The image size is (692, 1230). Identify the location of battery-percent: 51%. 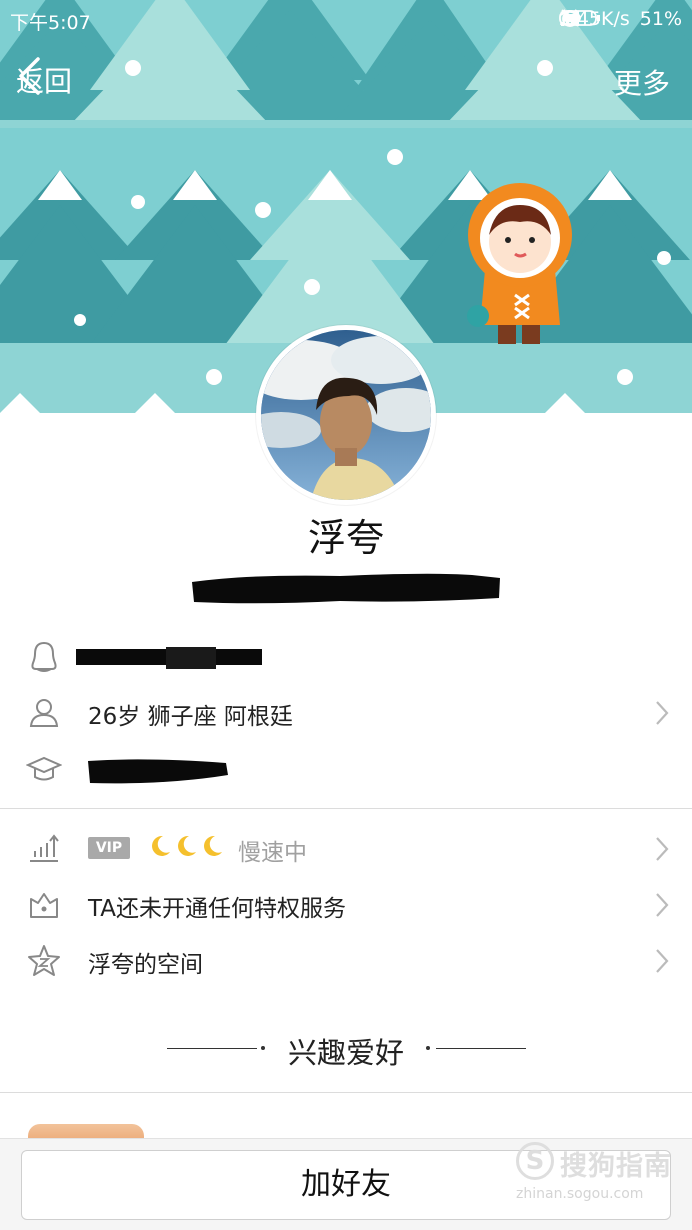
(660, 19).